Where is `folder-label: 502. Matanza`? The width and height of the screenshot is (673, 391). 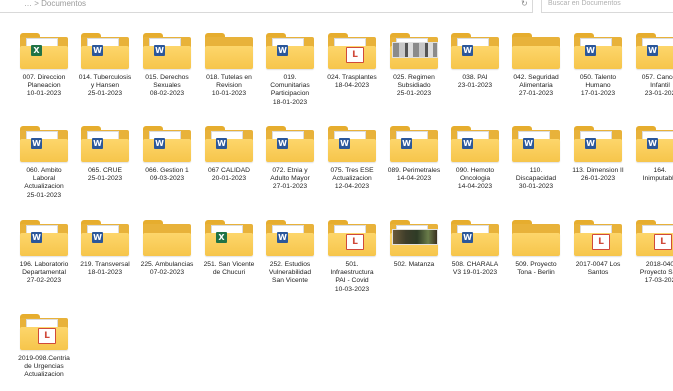
folder-label: 502. Matanza is located at coordinates (414, 264).